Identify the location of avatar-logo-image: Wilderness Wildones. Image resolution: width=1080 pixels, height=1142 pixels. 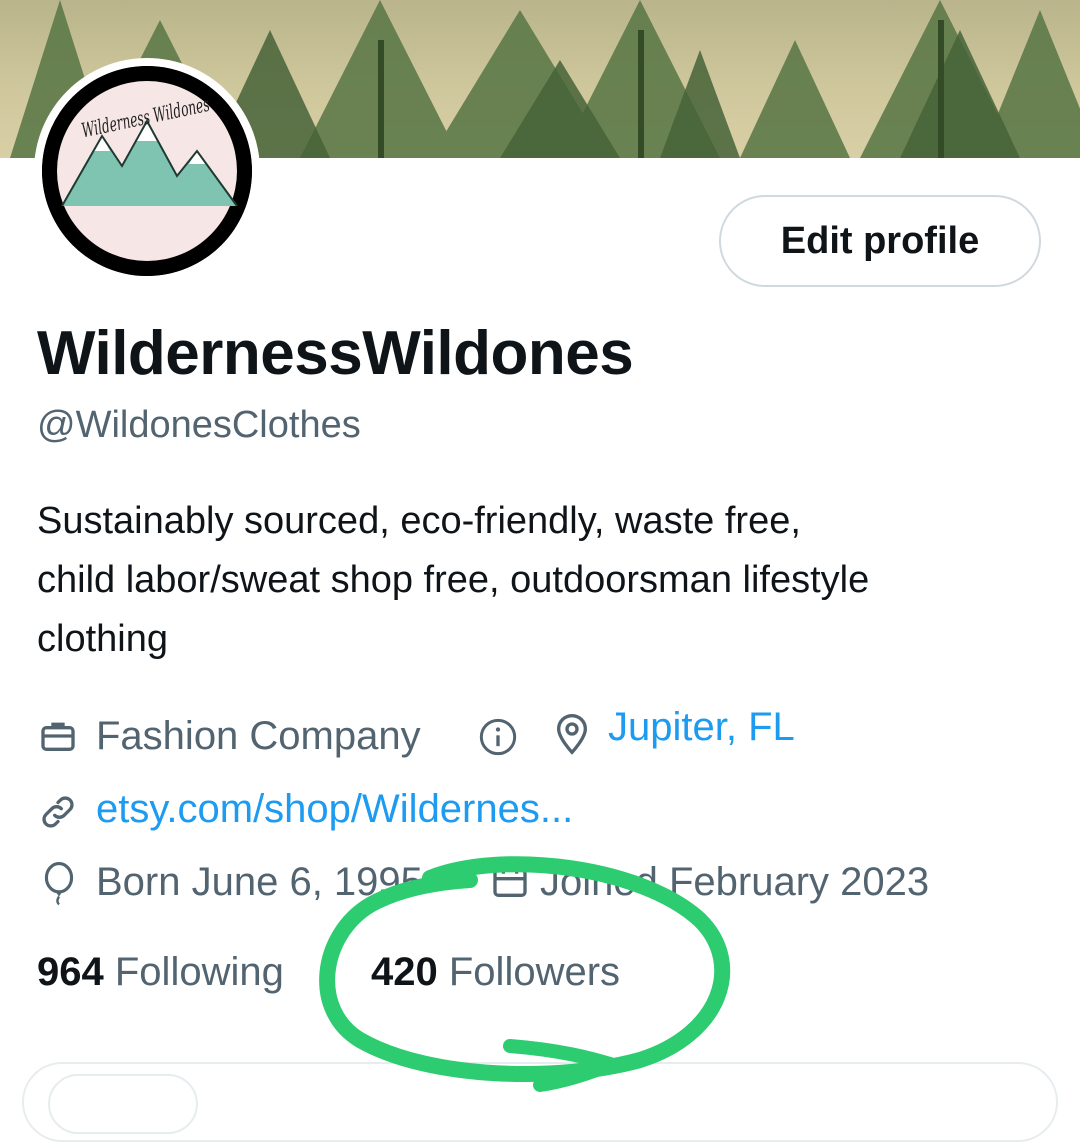
(147, 171).